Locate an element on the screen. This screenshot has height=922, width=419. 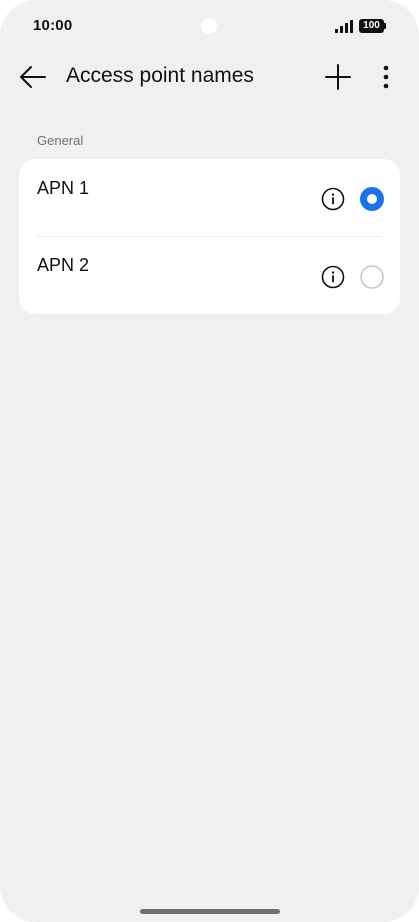
apn-label: APN 1 is located at coordinates (63, 188).